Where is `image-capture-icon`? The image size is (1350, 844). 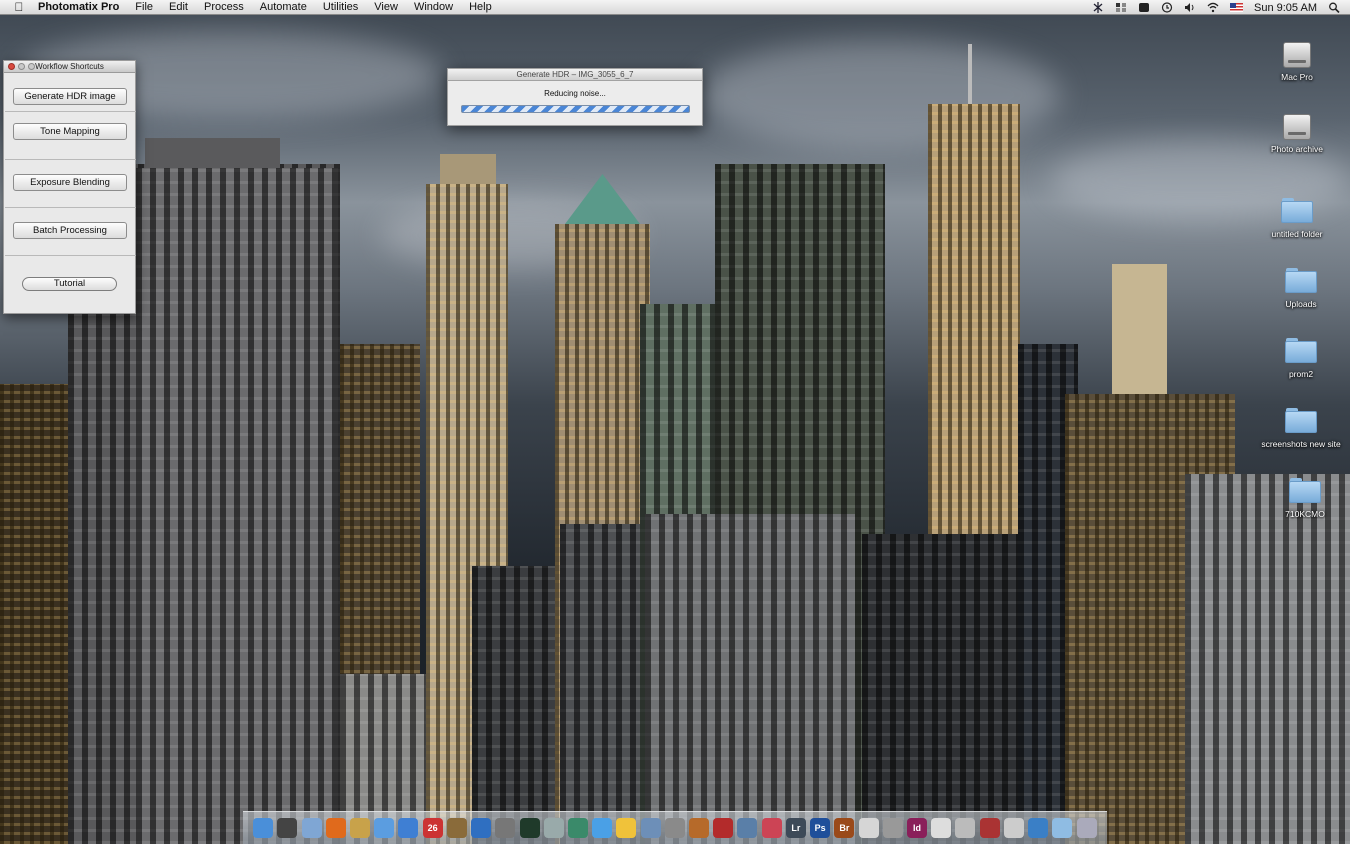 image-capture-icon is located at coordinates (505, 828).